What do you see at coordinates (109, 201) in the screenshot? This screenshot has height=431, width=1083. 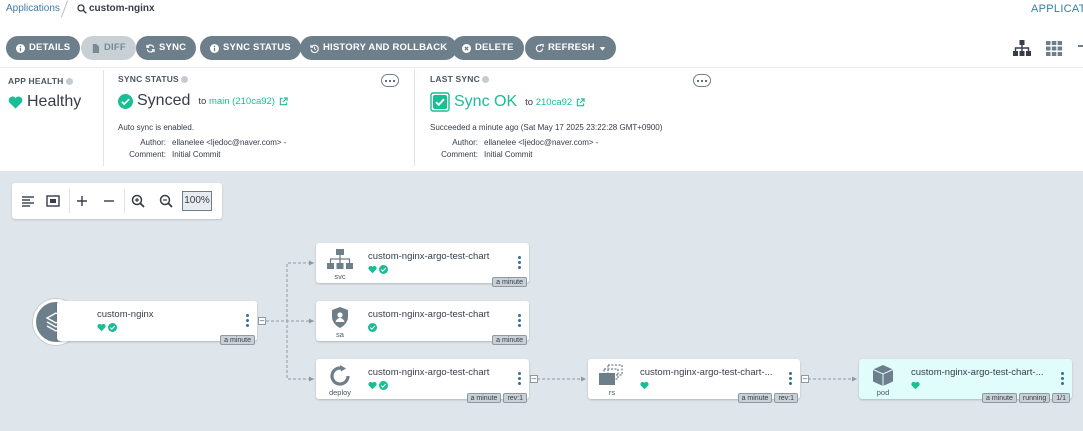 I see `collapse-icon` at bounding box center [109, 201].